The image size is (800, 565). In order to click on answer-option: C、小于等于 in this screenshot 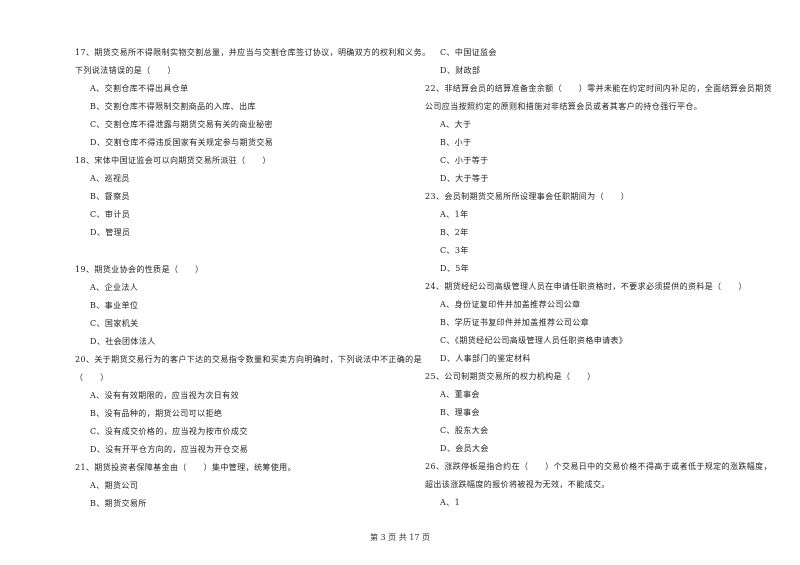, I will do `click(464, 160)`.